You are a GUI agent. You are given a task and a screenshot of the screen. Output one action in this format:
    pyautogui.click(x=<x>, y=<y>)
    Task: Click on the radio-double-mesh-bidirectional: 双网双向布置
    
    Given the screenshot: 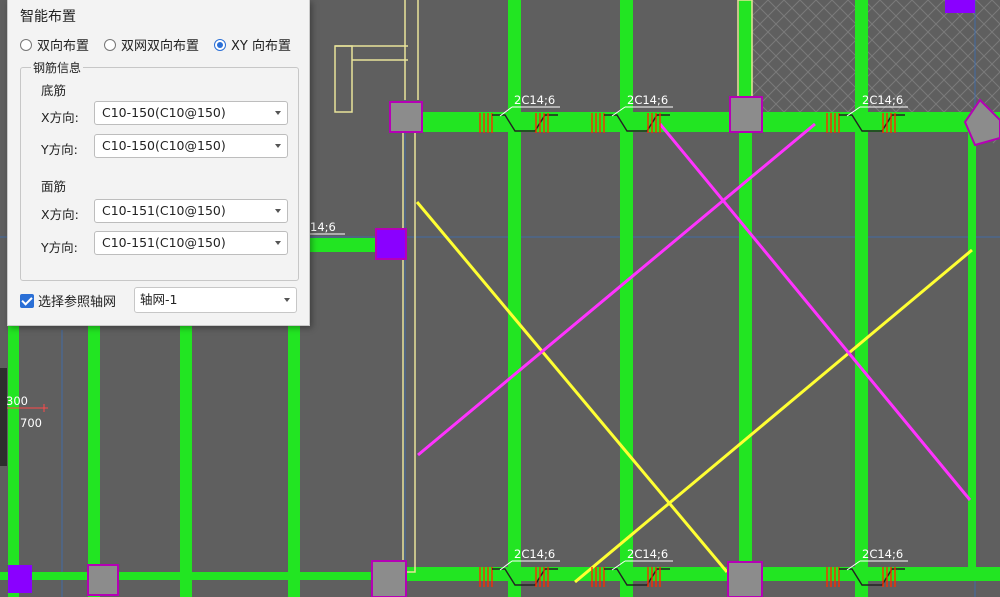 What is the action you would take?
    pyautogui.click(x=151, y=44)
    